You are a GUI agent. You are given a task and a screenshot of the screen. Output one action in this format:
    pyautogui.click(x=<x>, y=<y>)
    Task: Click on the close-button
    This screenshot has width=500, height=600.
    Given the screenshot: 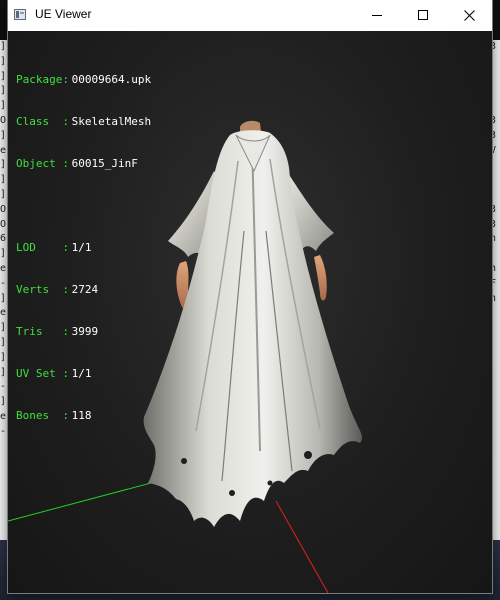 What is the action you would take?
    pyautogui.click(x=469, y=15)
    